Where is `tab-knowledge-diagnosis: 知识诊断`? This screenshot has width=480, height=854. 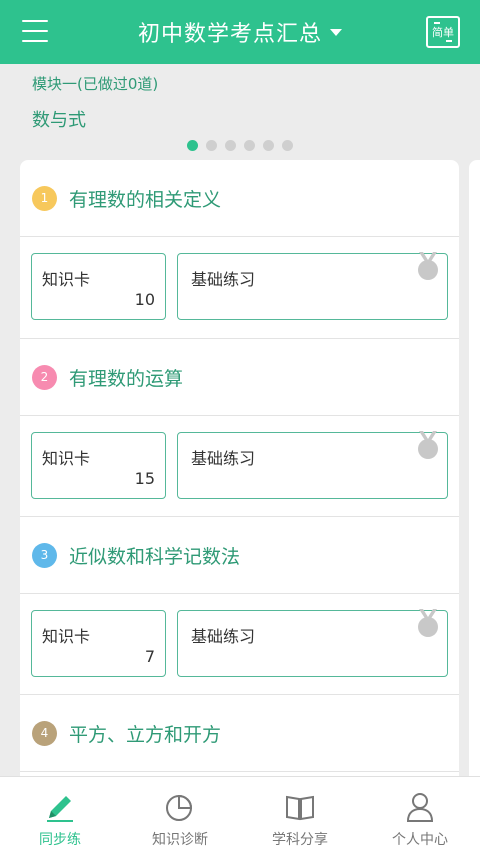 tab-knowledge-diagnosis: 知识诊断 is located at coordinates (180, 815).